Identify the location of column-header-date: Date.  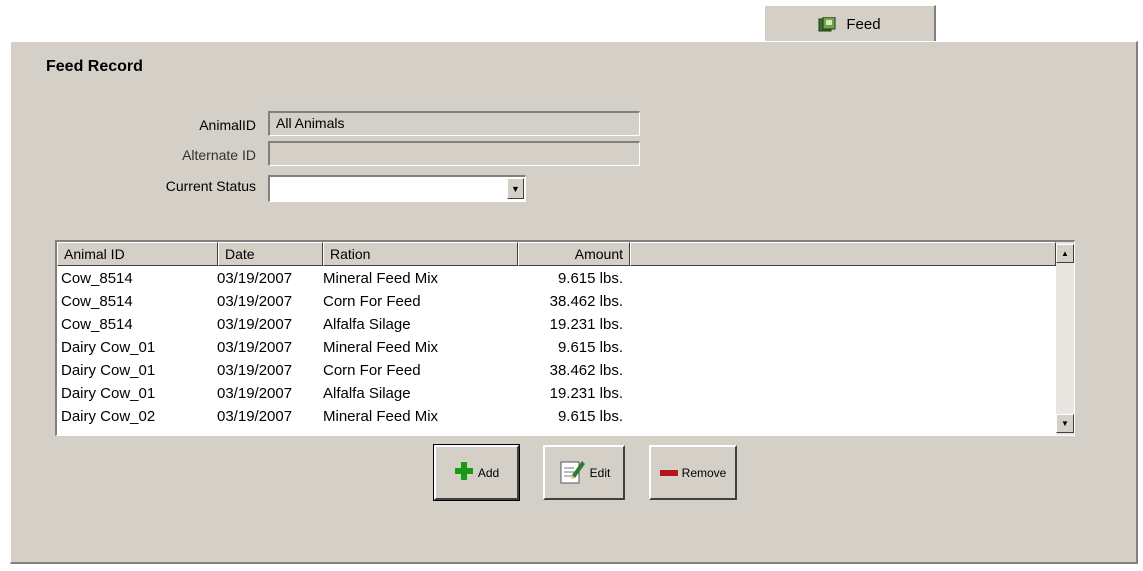
(270, 254).